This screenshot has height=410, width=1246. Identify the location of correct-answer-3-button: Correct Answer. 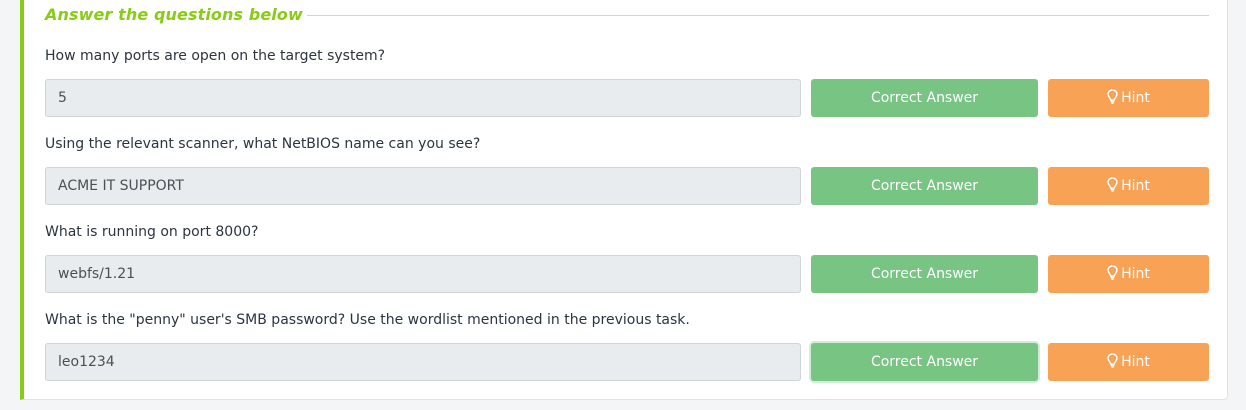
(924, 274).